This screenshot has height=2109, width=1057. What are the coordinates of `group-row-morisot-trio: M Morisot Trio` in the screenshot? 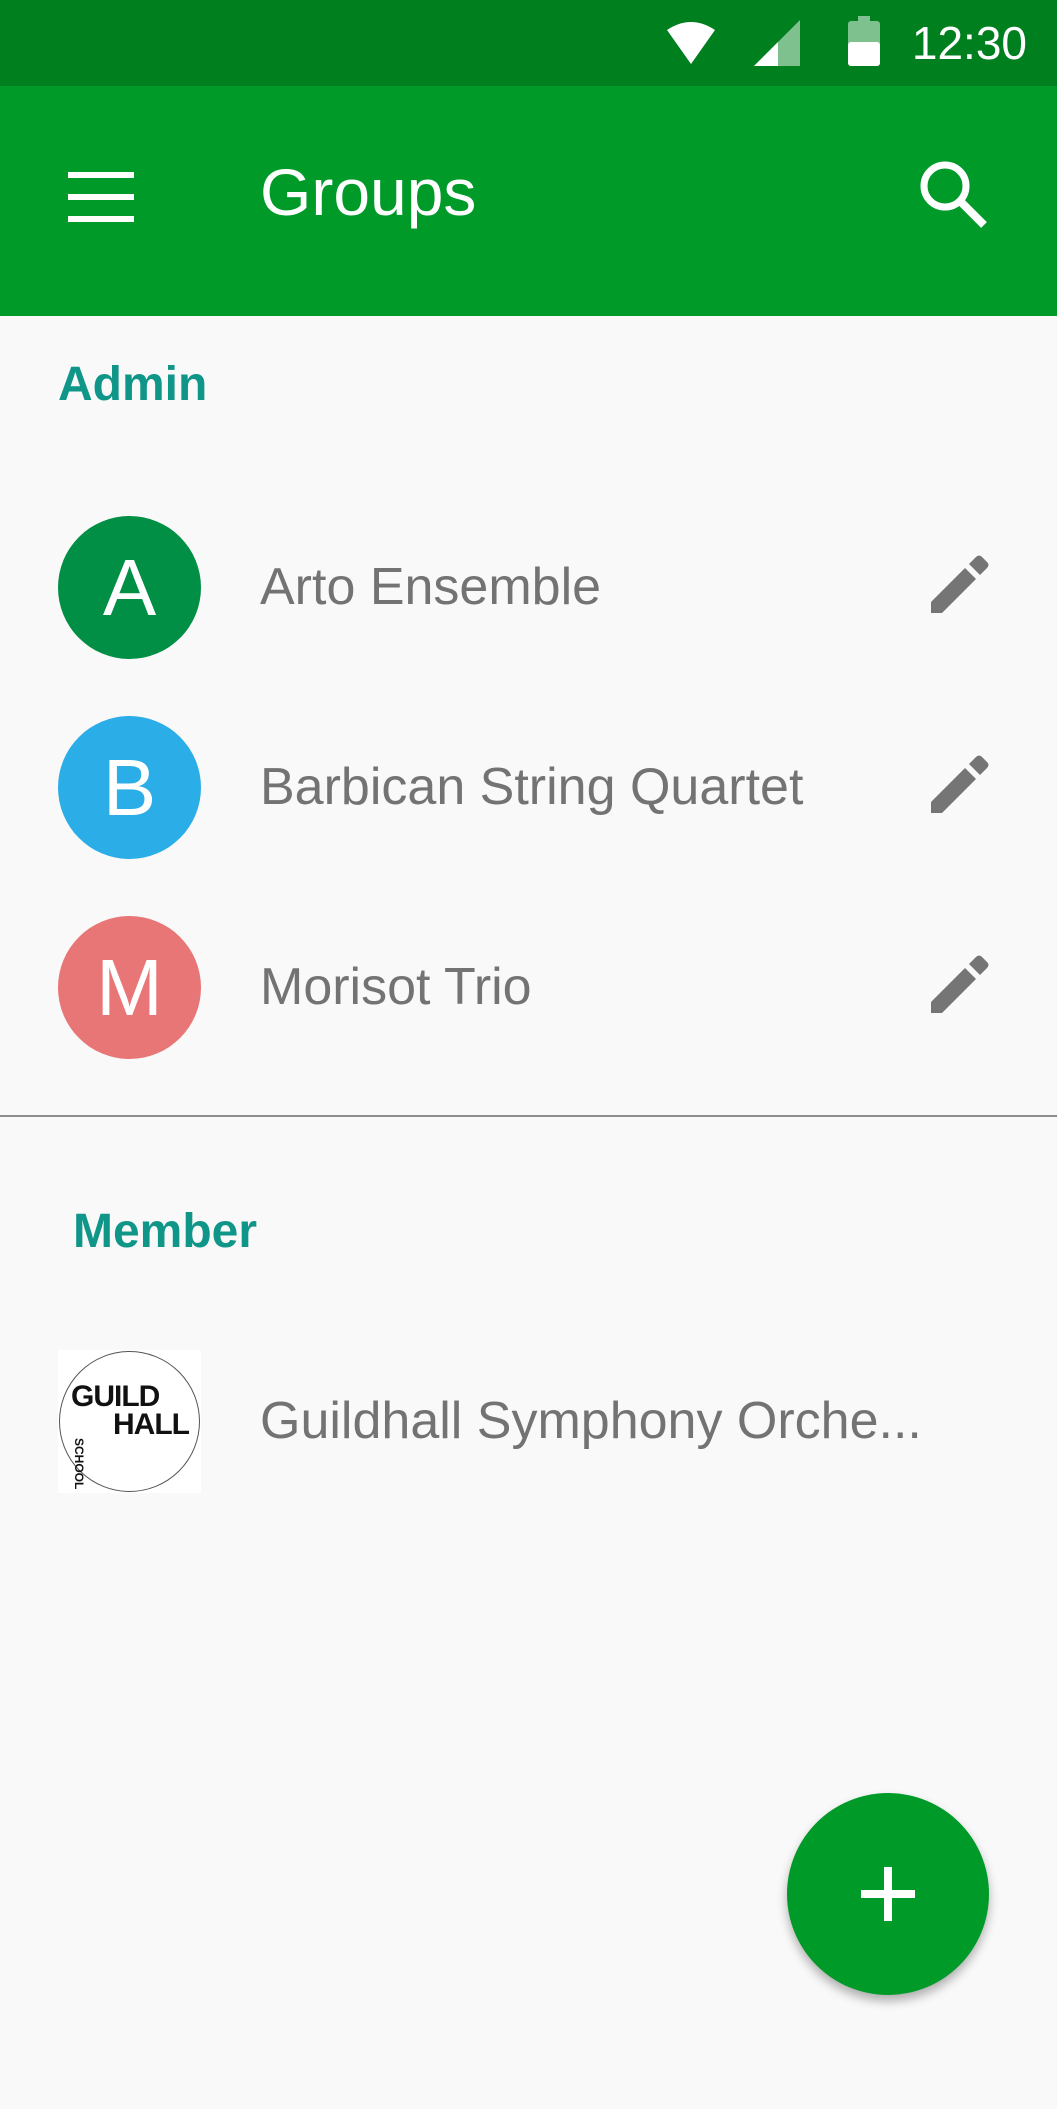 It's located at (528, 987).